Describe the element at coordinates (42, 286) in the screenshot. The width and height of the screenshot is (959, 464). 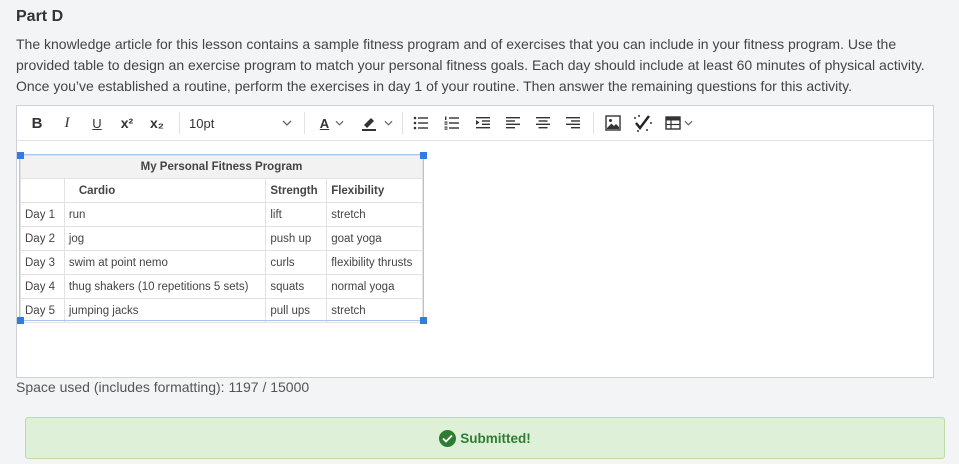
I see `table-cell: Day 4` at that location.